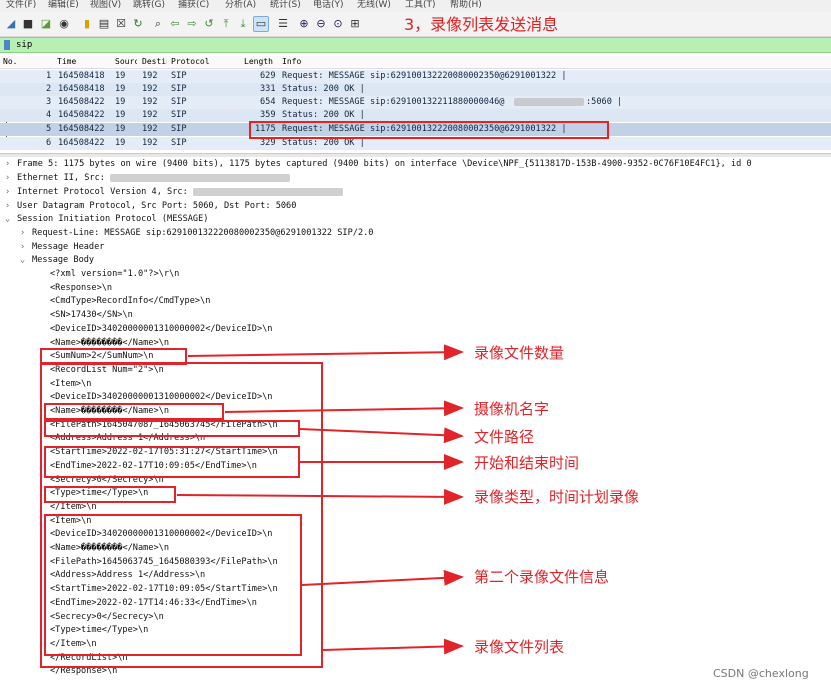 The width and height of the screenshot is (831, 690). Describe the element at coordinates (557, 497) in the screenshot. I see `annotation-type: 录像类型，时间计划录像` at that location.